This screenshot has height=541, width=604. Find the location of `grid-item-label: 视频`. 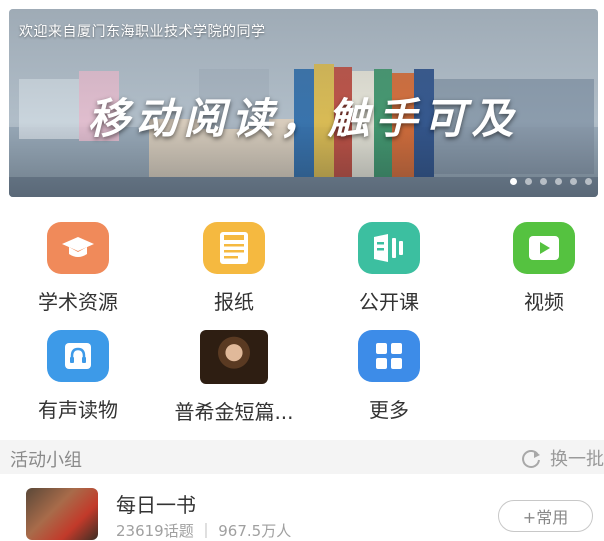

grid-item-label: 视频 is located at coordinates (544, 302).